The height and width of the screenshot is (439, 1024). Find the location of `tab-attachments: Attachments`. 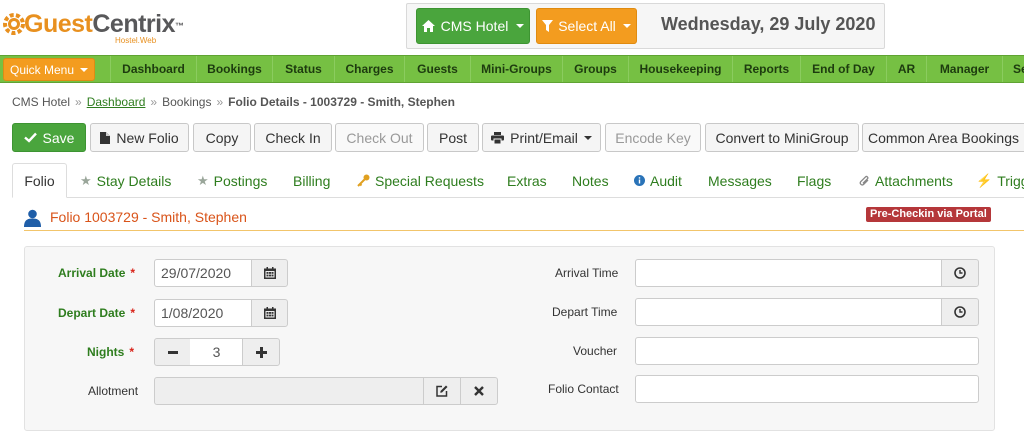

tab-attachments: Attachments is located at coordinates (906, 180).